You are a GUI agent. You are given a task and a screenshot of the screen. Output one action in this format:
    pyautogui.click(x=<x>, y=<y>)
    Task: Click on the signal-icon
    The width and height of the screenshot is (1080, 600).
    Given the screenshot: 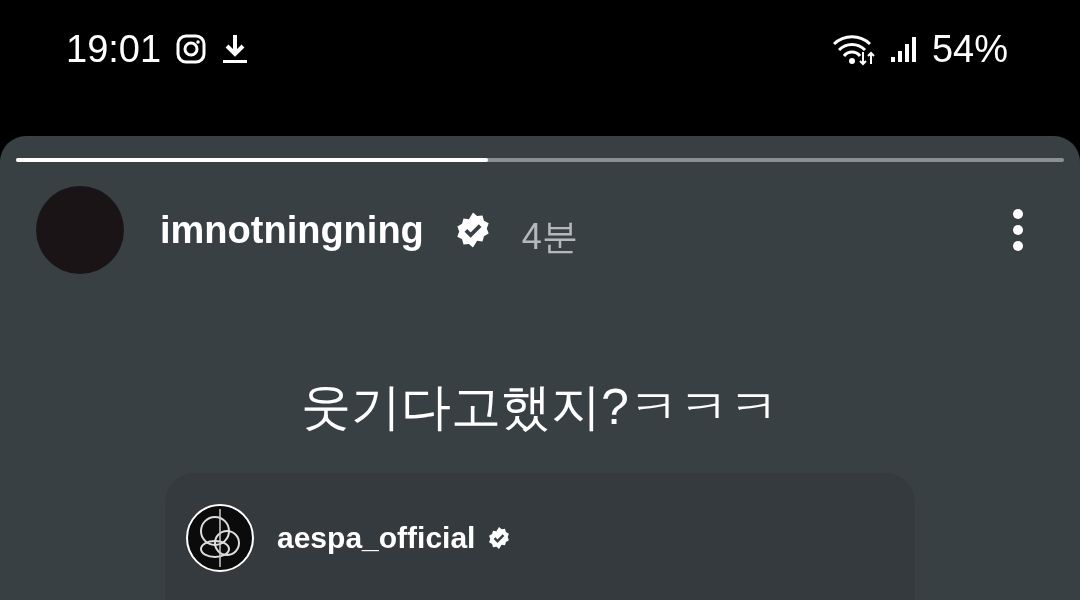 What is the action you would take?
    pyautogui.click(x=903, y=49)
    